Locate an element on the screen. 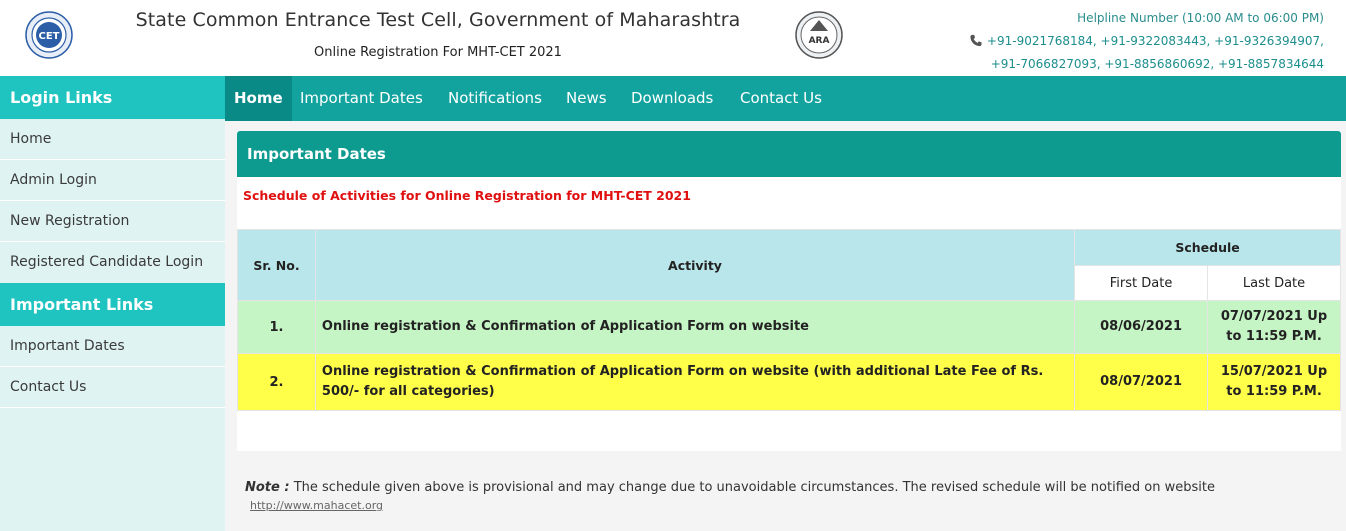 Image resolution: width=1346 pixels, height=531 pixels. sidebar-item-new-registration: New Registration is located at coordinates (112, 221).